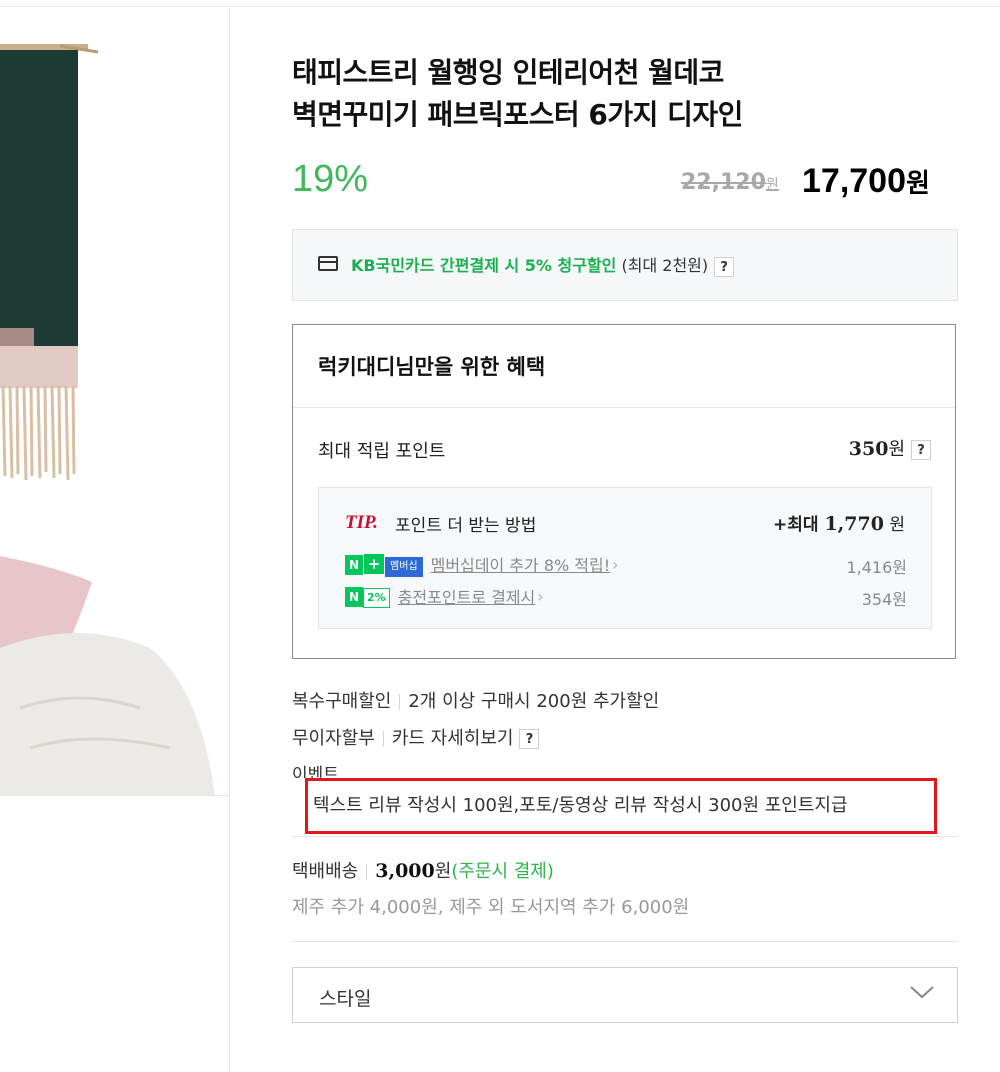  I want to click on top-divider, so click(500, 6).